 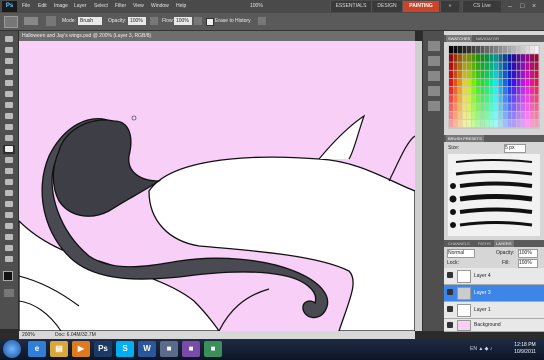 I want to click on workspace-more-icon: », so click(x=449, y=6).